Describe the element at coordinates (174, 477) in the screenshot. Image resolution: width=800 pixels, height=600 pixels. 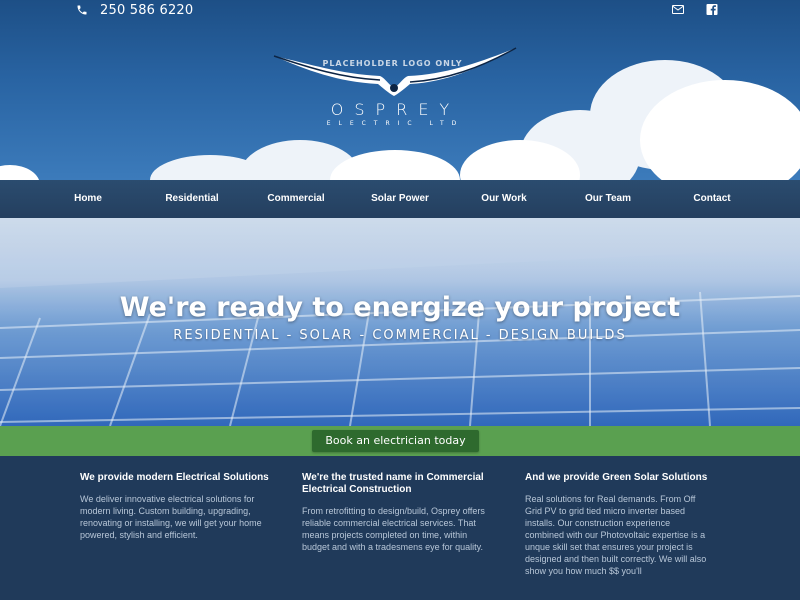
I see `service-title: We provide modern Electrical Solutions` at that location.